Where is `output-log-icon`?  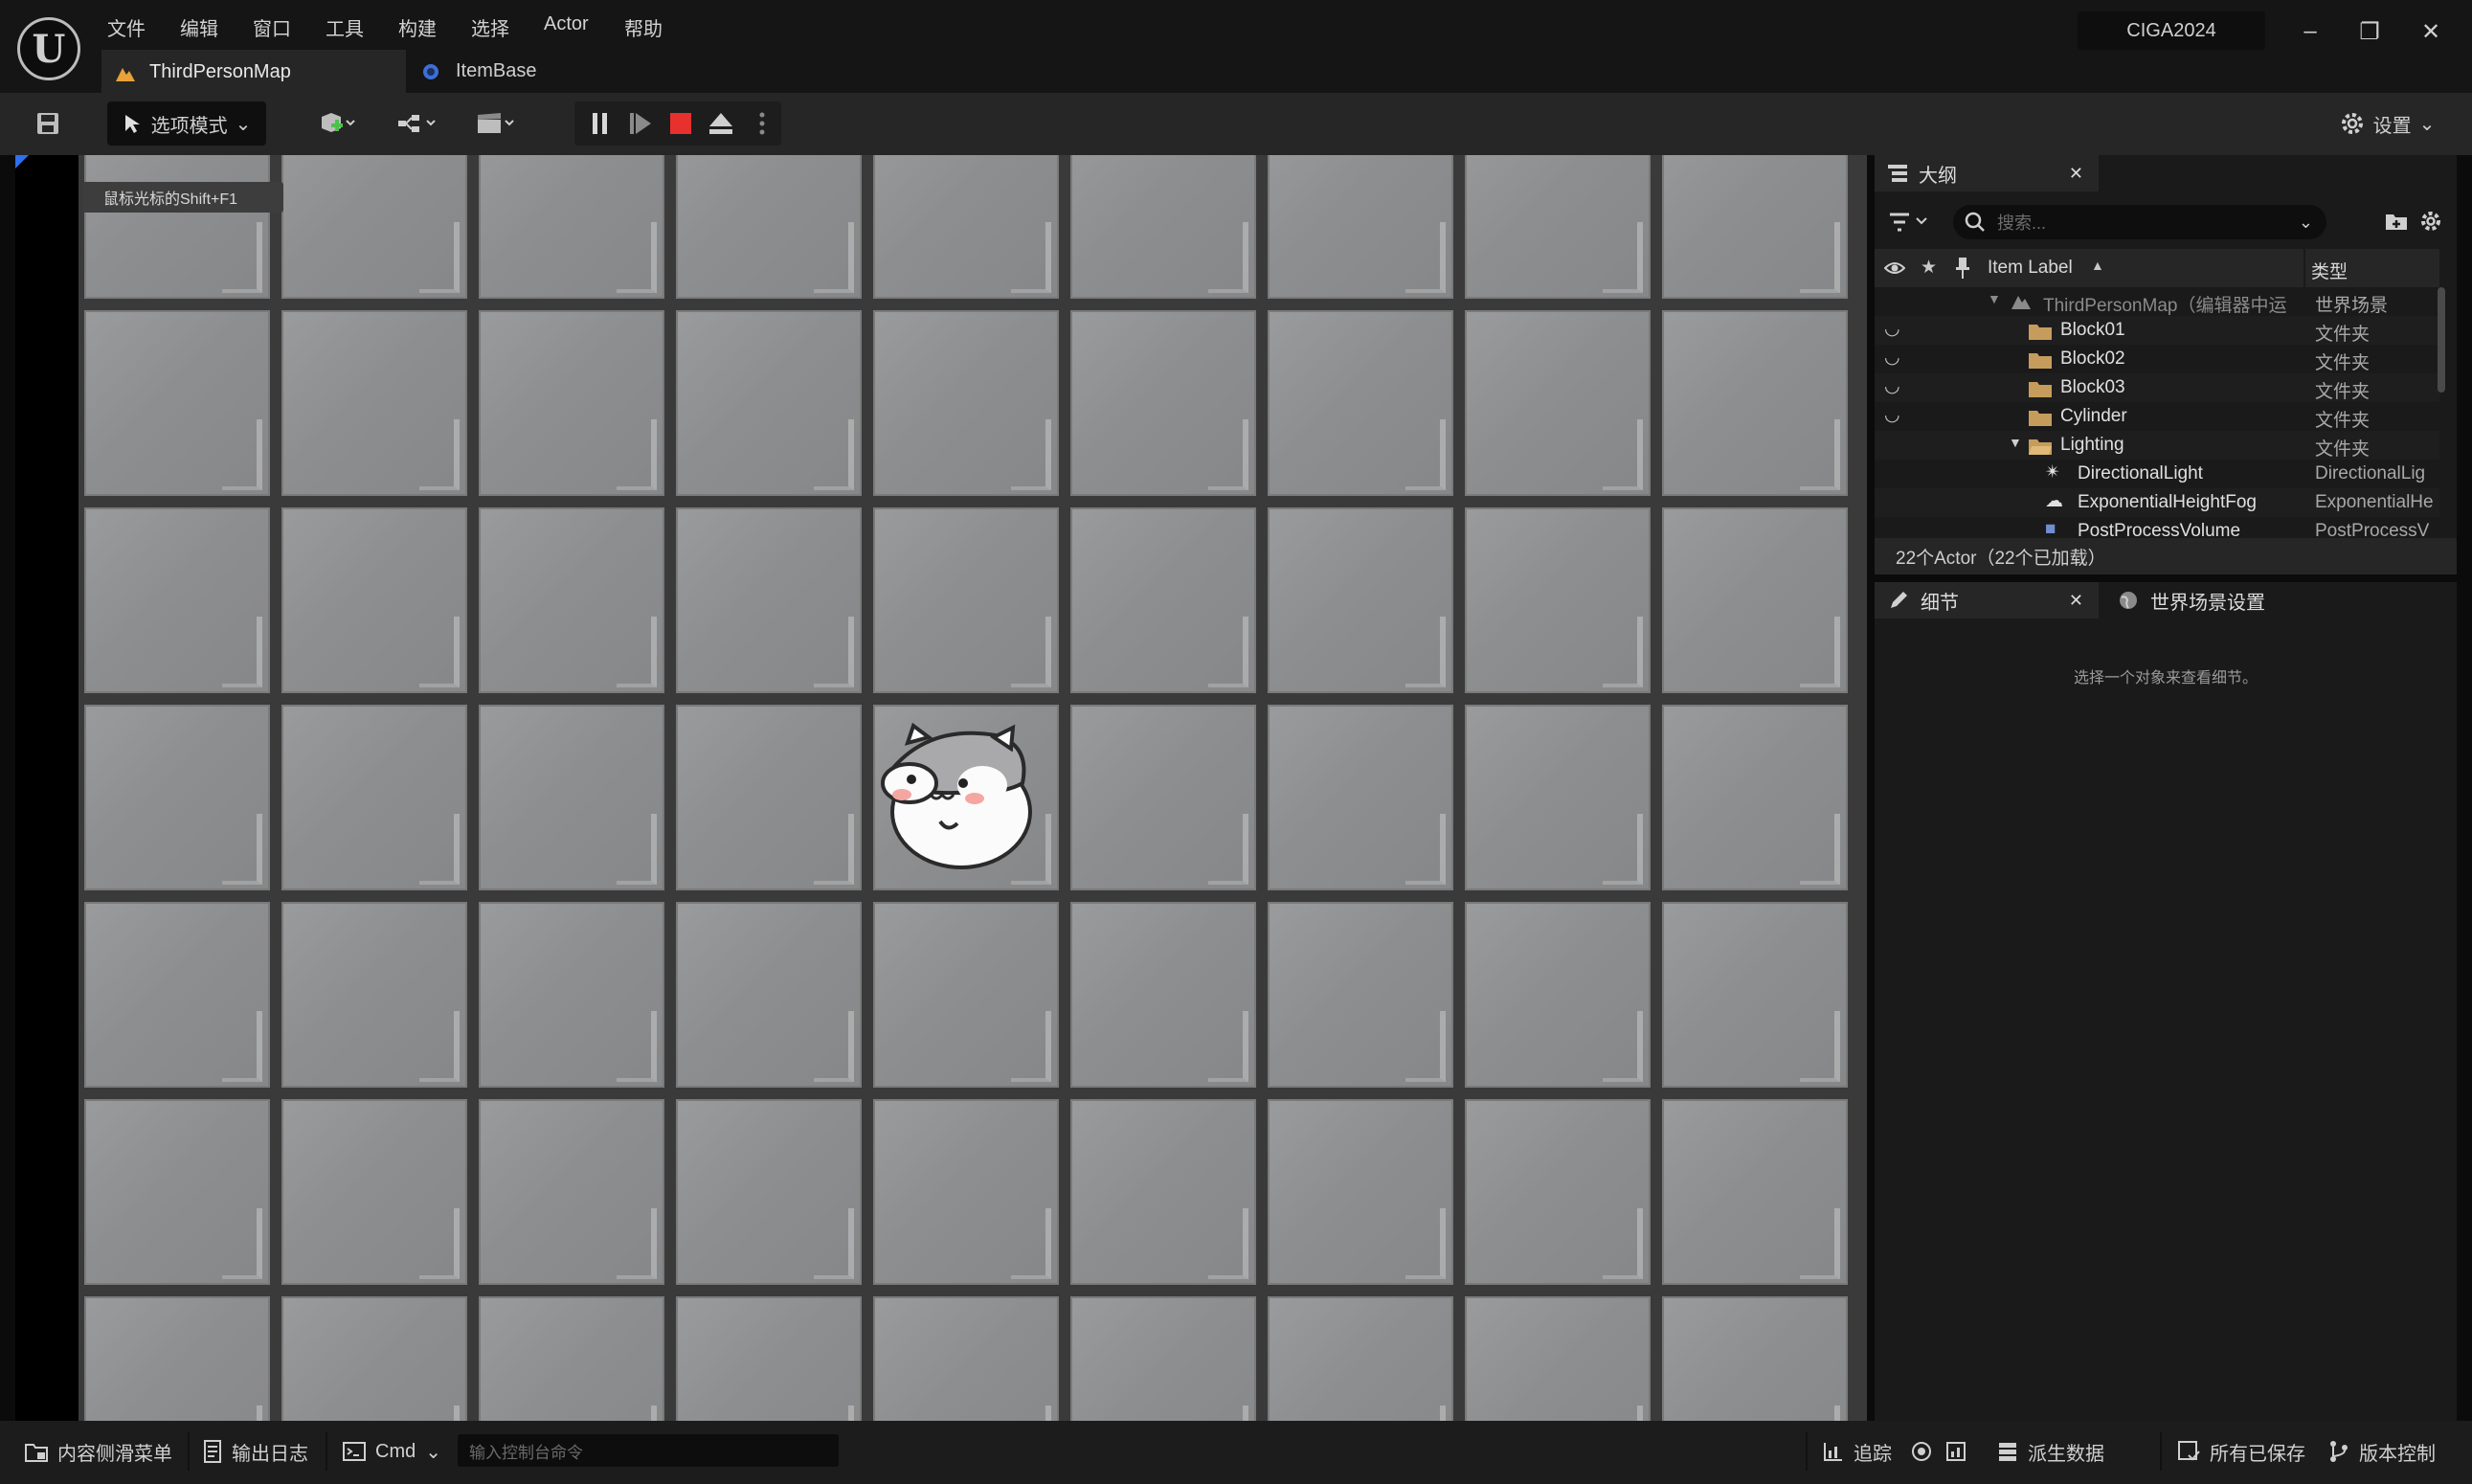 output-log-icon is located at coordinates (212, 1451).